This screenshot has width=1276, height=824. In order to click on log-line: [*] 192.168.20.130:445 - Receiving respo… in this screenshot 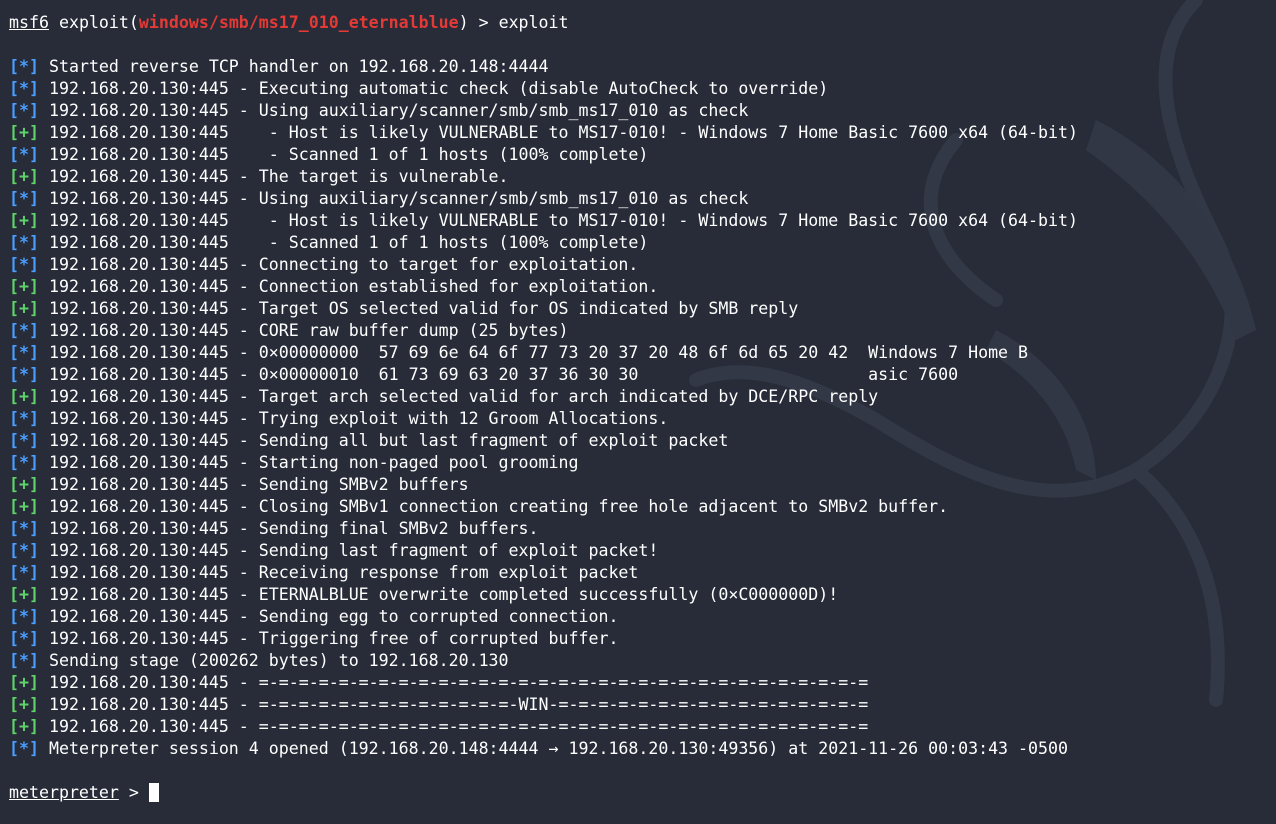, I will do `click(642, 573)`.